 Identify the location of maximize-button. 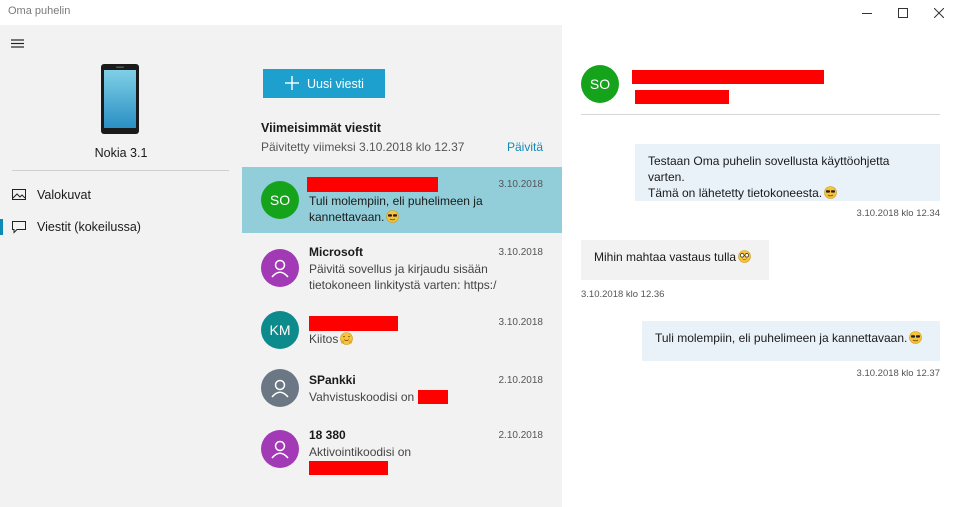
(903, 12).